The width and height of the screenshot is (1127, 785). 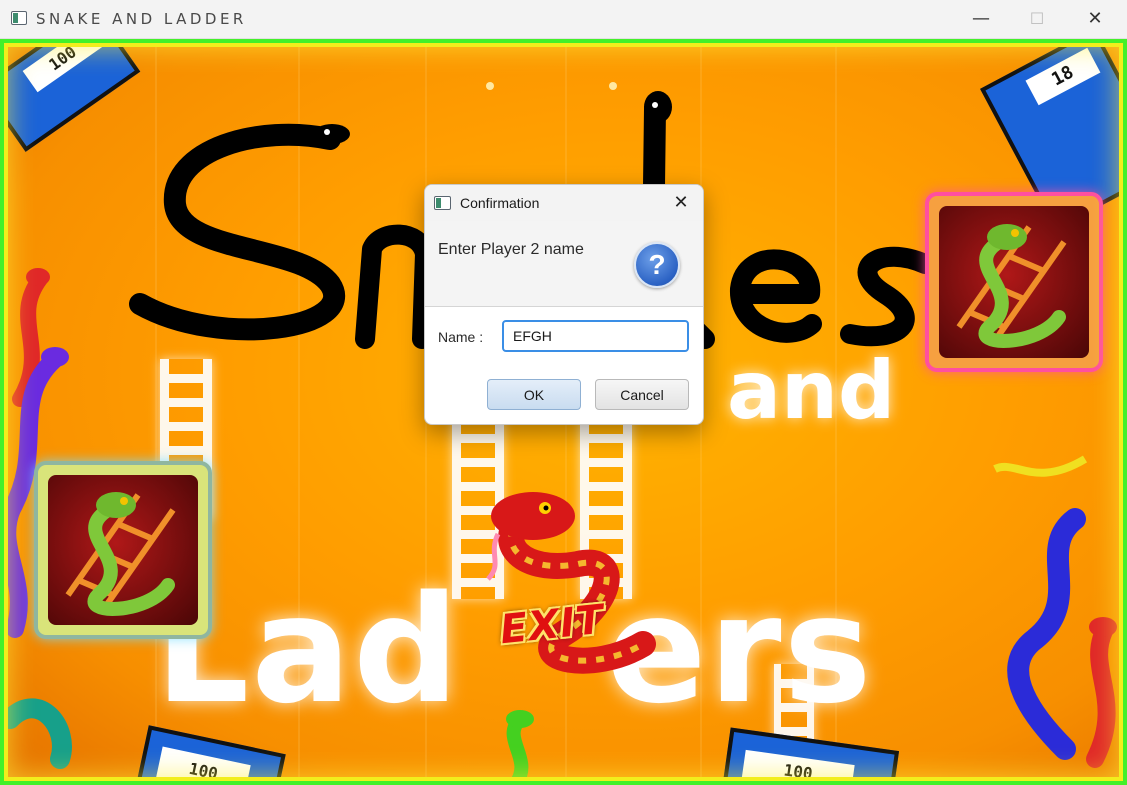 What do you see at coordinates (564, 264) in the screenshot?
I see `dialog-header: Enter Player 2 name ?` at bounding box center [564, 264].